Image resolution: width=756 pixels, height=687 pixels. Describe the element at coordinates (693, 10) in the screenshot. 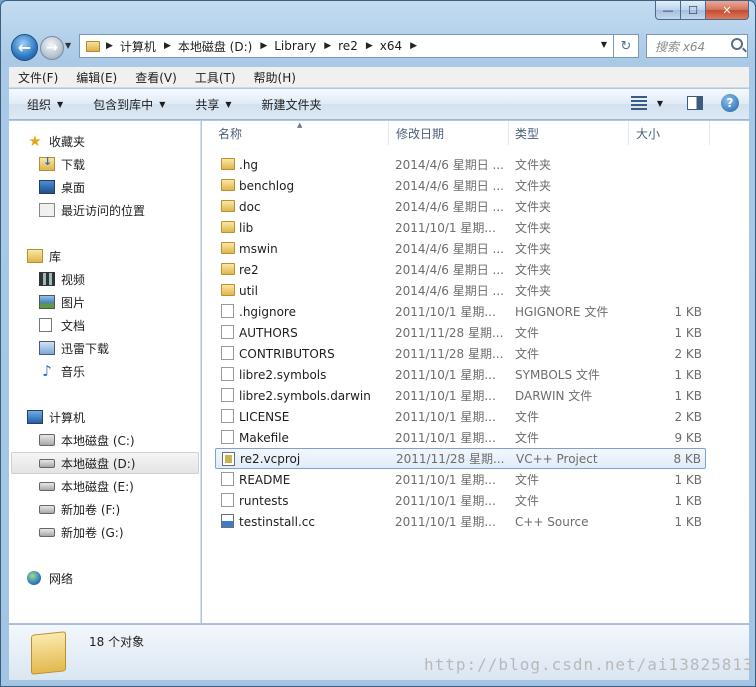

I see `maximize-button: ☐` at that location.